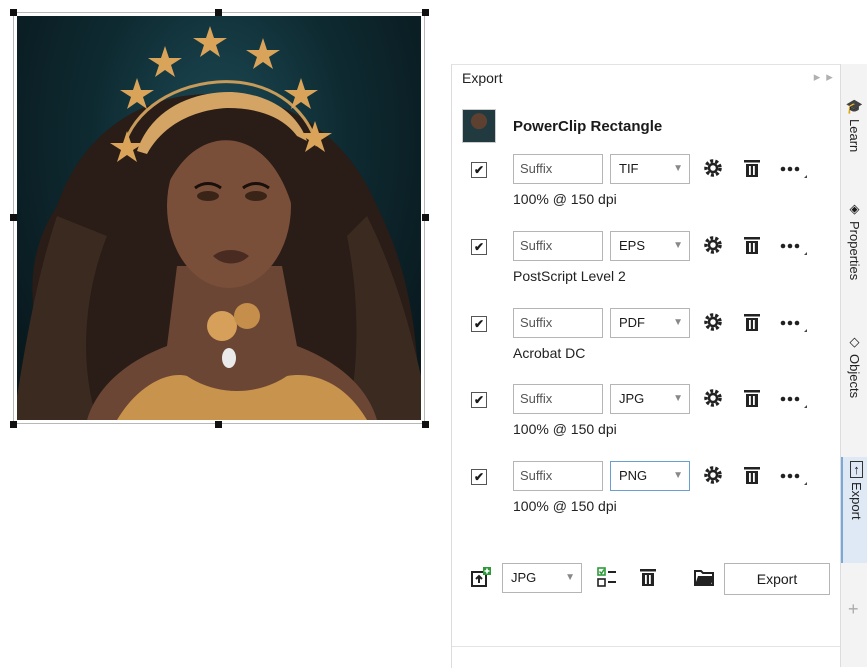  Describe the element at coordinates (853, 609) in the screenshot. I see `add-tab-icon: +` at that location.